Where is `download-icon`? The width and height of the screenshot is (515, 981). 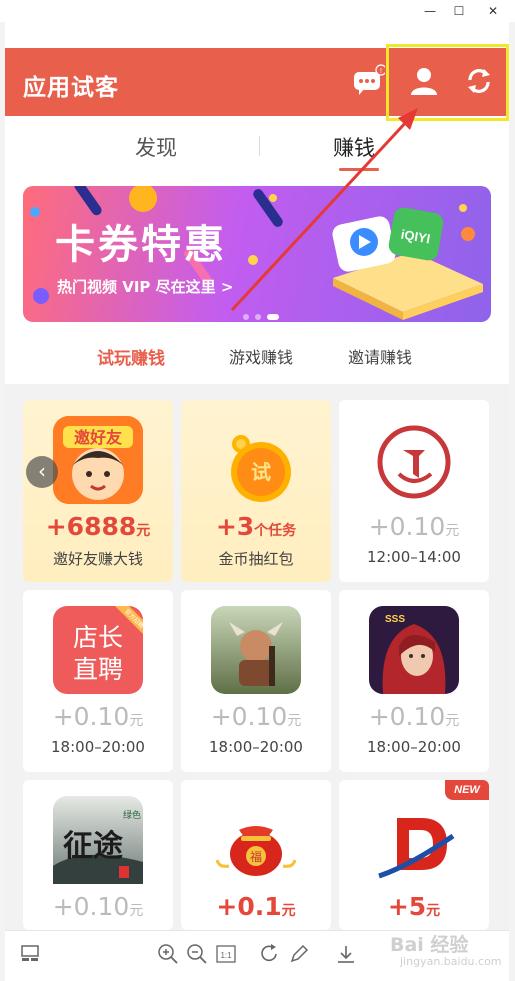
download-icon is located at coordinates (346, 954).